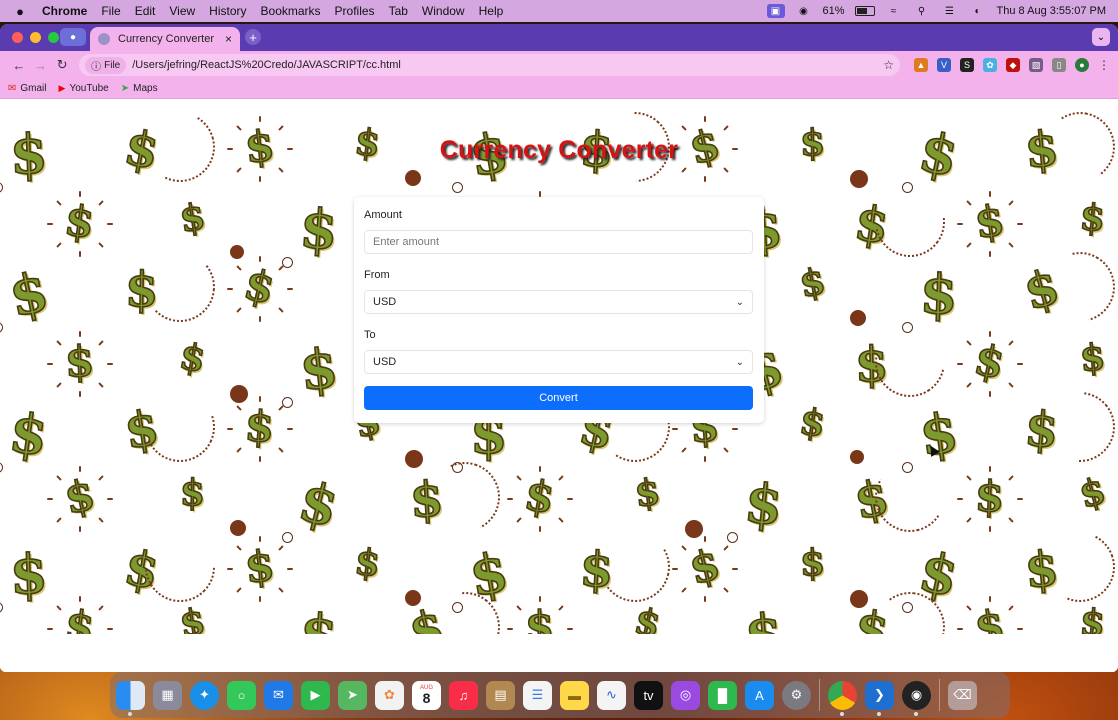 The width and height of the screenshot is (1118, 720). What do you see at coordinates (759, 695) in the screenshot?
I see `app-store-icon: A` at bounding box center [759, 695].